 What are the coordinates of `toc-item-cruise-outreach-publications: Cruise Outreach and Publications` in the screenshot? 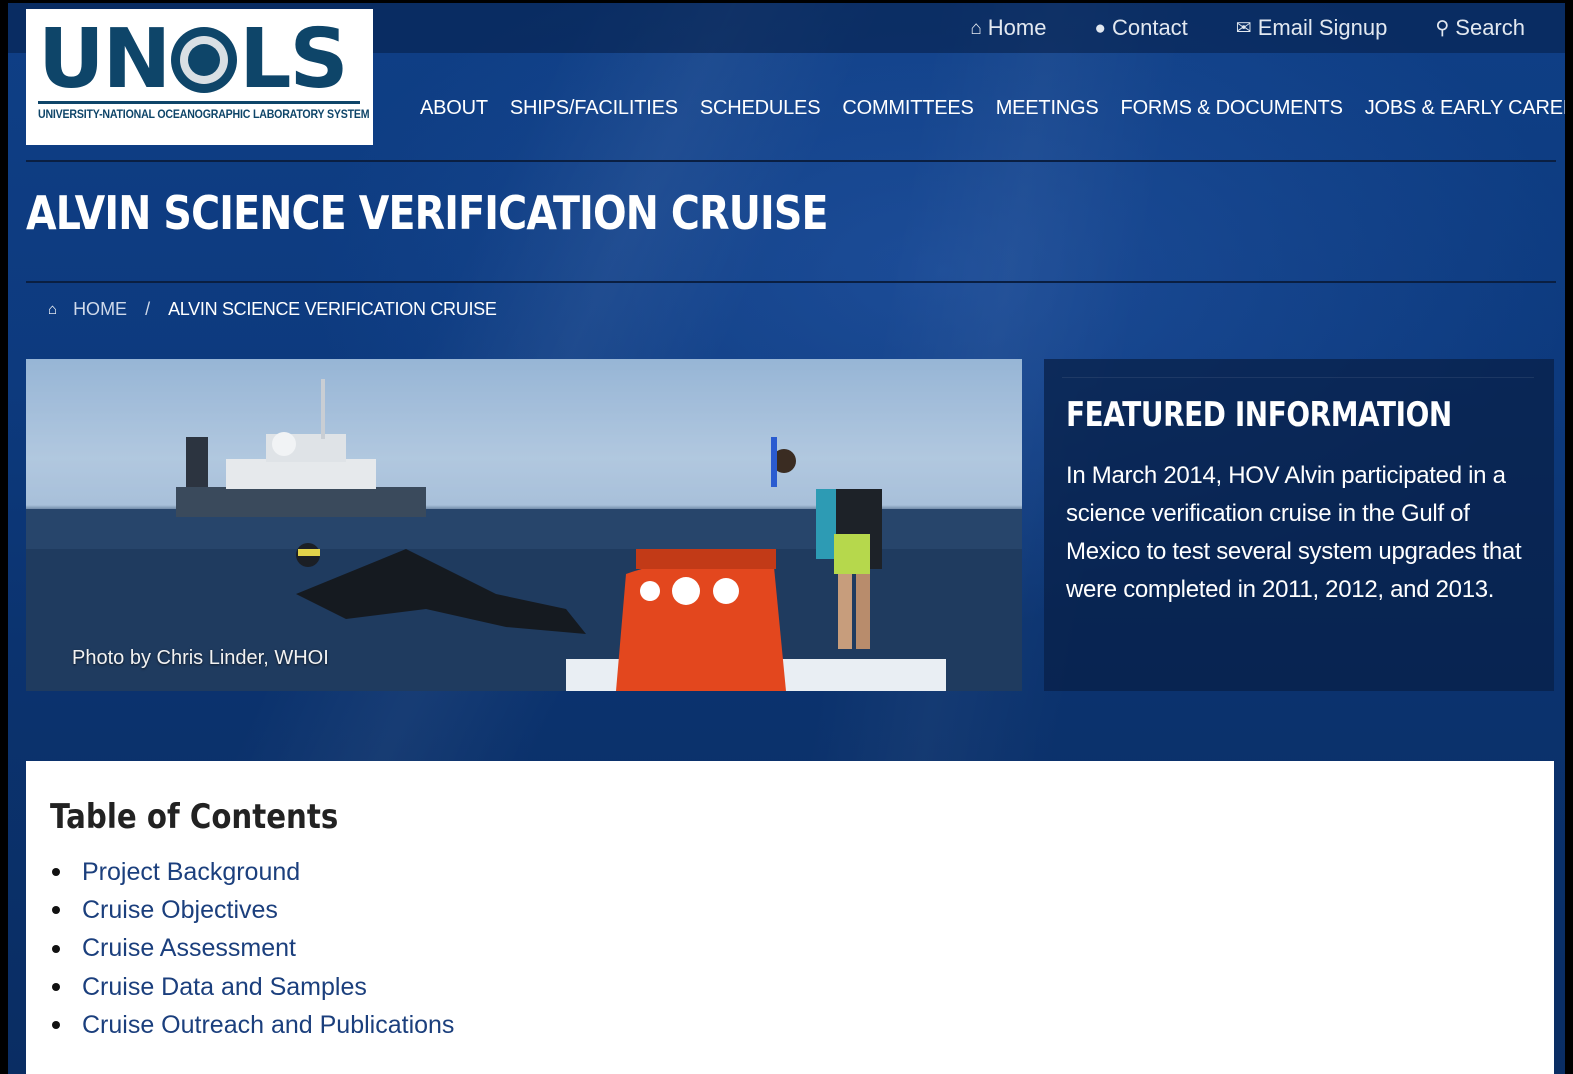 It's located at (252, 1025).